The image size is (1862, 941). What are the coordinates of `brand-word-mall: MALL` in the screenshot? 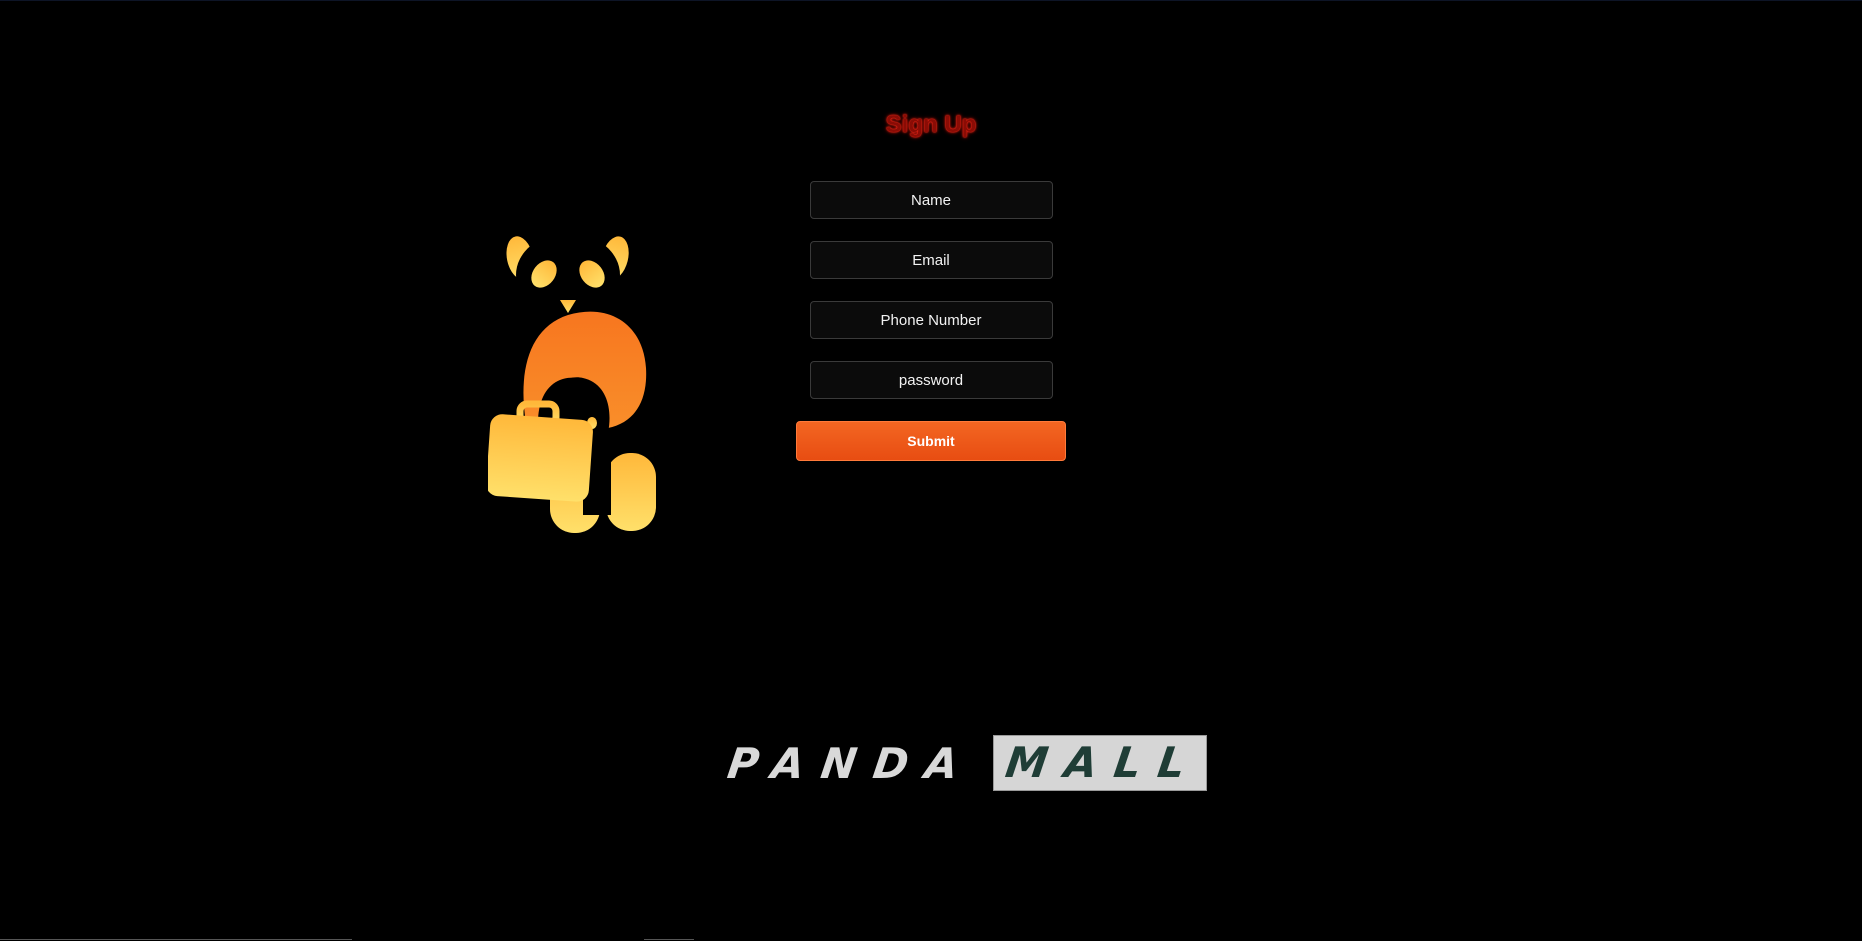 It's located at (1104, 762).